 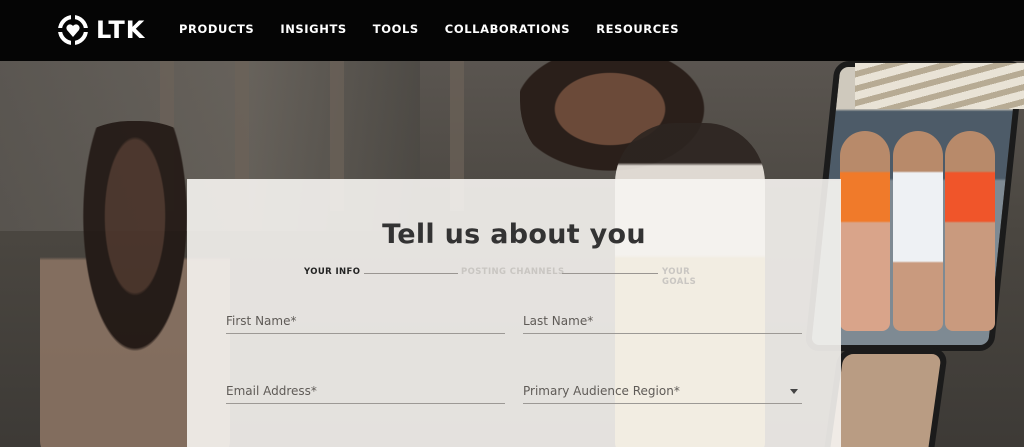 I want to click on form-title: Tell us about you, so click(x=514, y=234).